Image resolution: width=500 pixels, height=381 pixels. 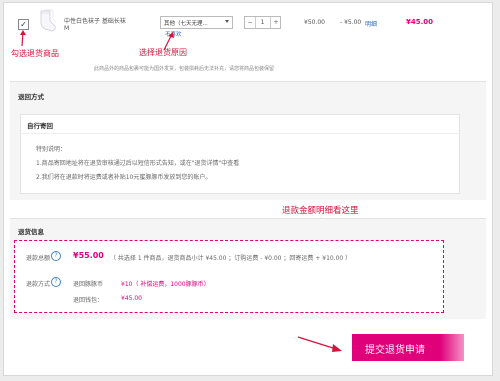 I want to click on refund-total-label: 退款总额, so click(x=38, y=258).